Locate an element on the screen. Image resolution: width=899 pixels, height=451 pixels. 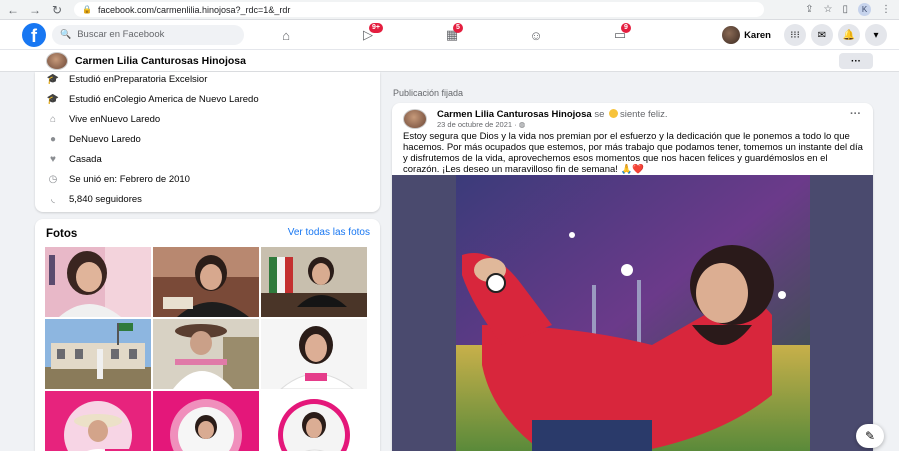
watch-badge: 9+ is located at coordinates (376, 28).